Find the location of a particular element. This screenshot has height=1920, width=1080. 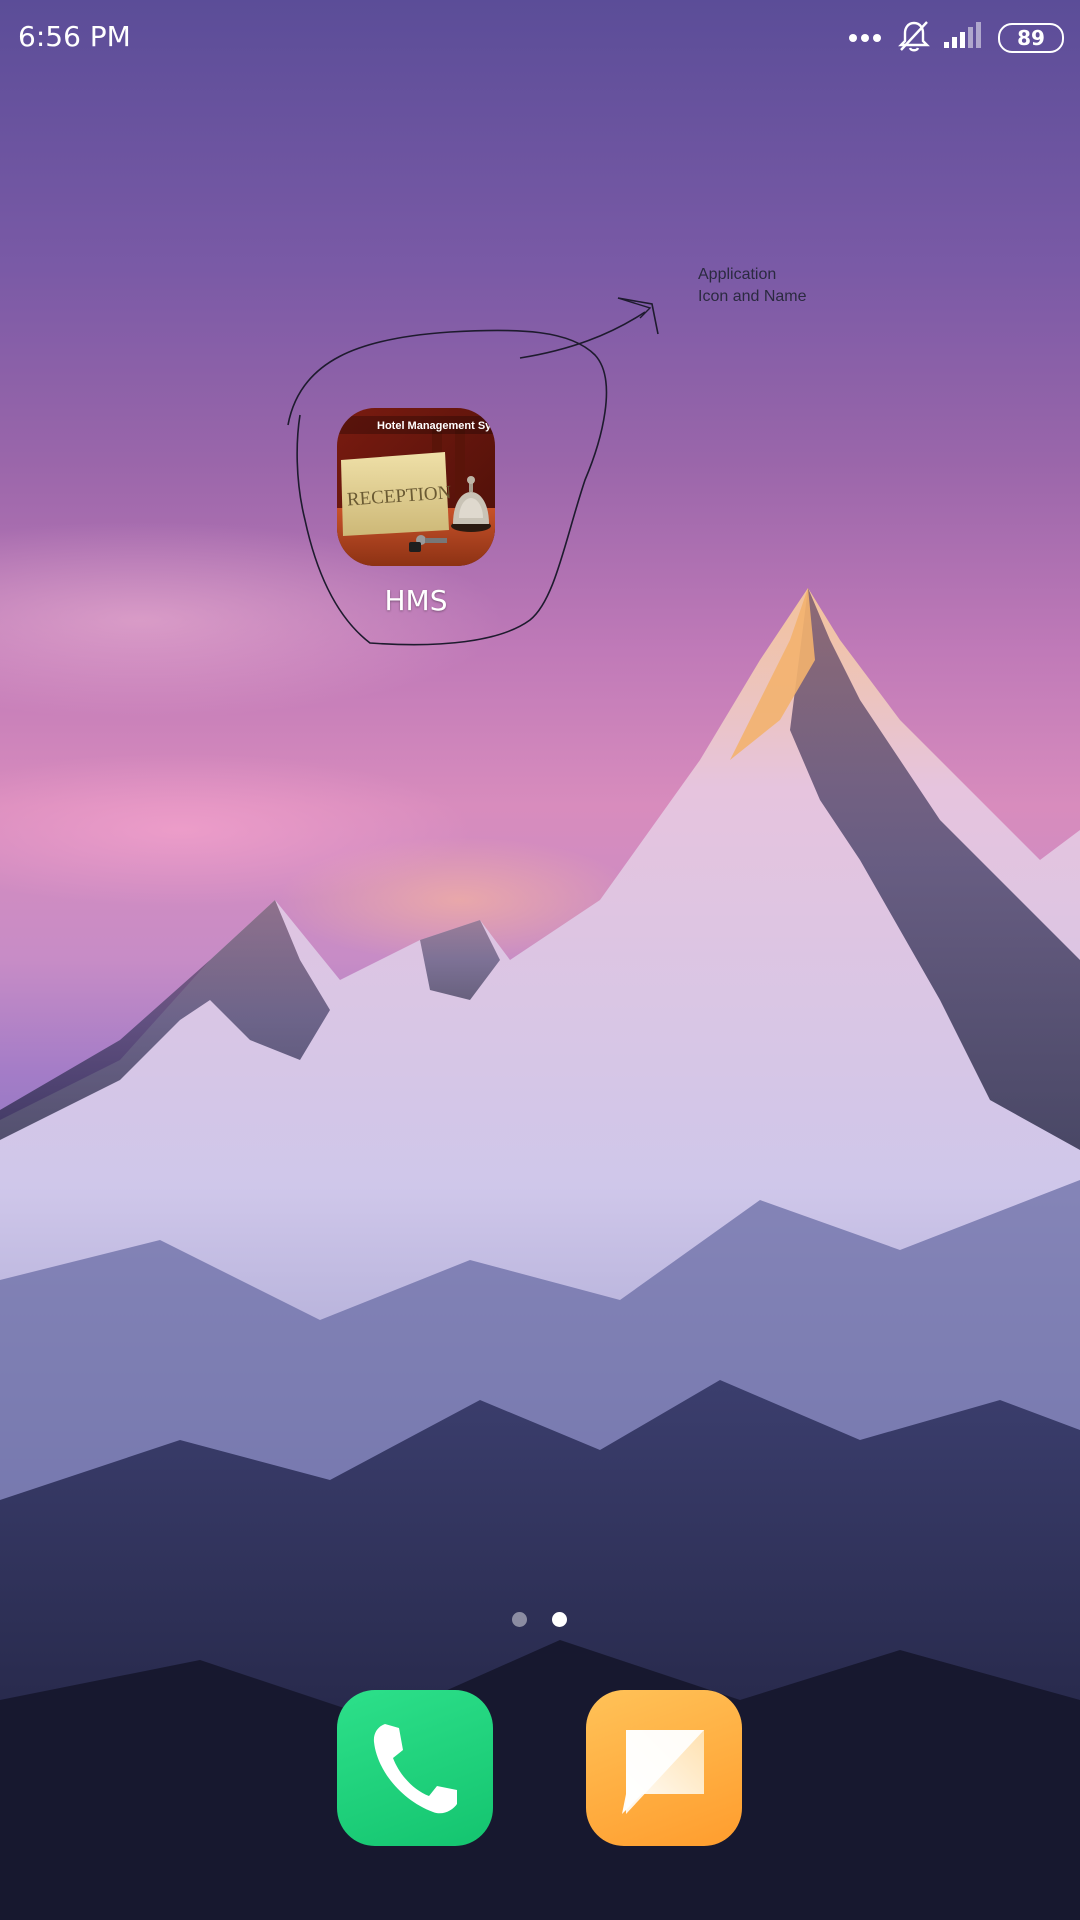

page-dot-2-active is located at coordinates (559, 1619).